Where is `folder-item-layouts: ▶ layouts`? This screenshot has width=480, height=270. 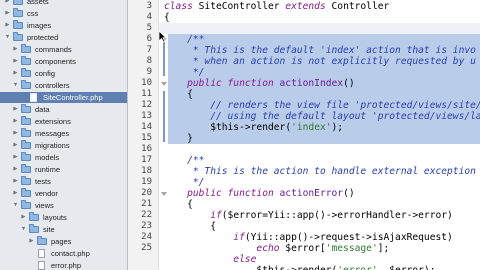
folder-item-layouts: ▶ layouts is located at coordinates (63, 217).